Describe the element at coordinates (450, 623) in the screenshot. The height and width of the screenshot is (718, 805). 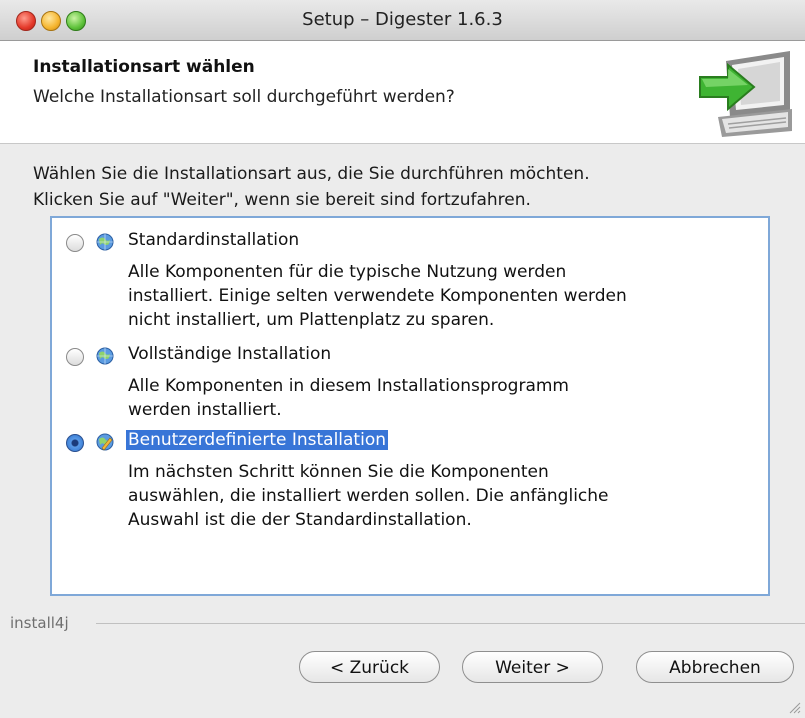
I see `footer-divider` at that location.